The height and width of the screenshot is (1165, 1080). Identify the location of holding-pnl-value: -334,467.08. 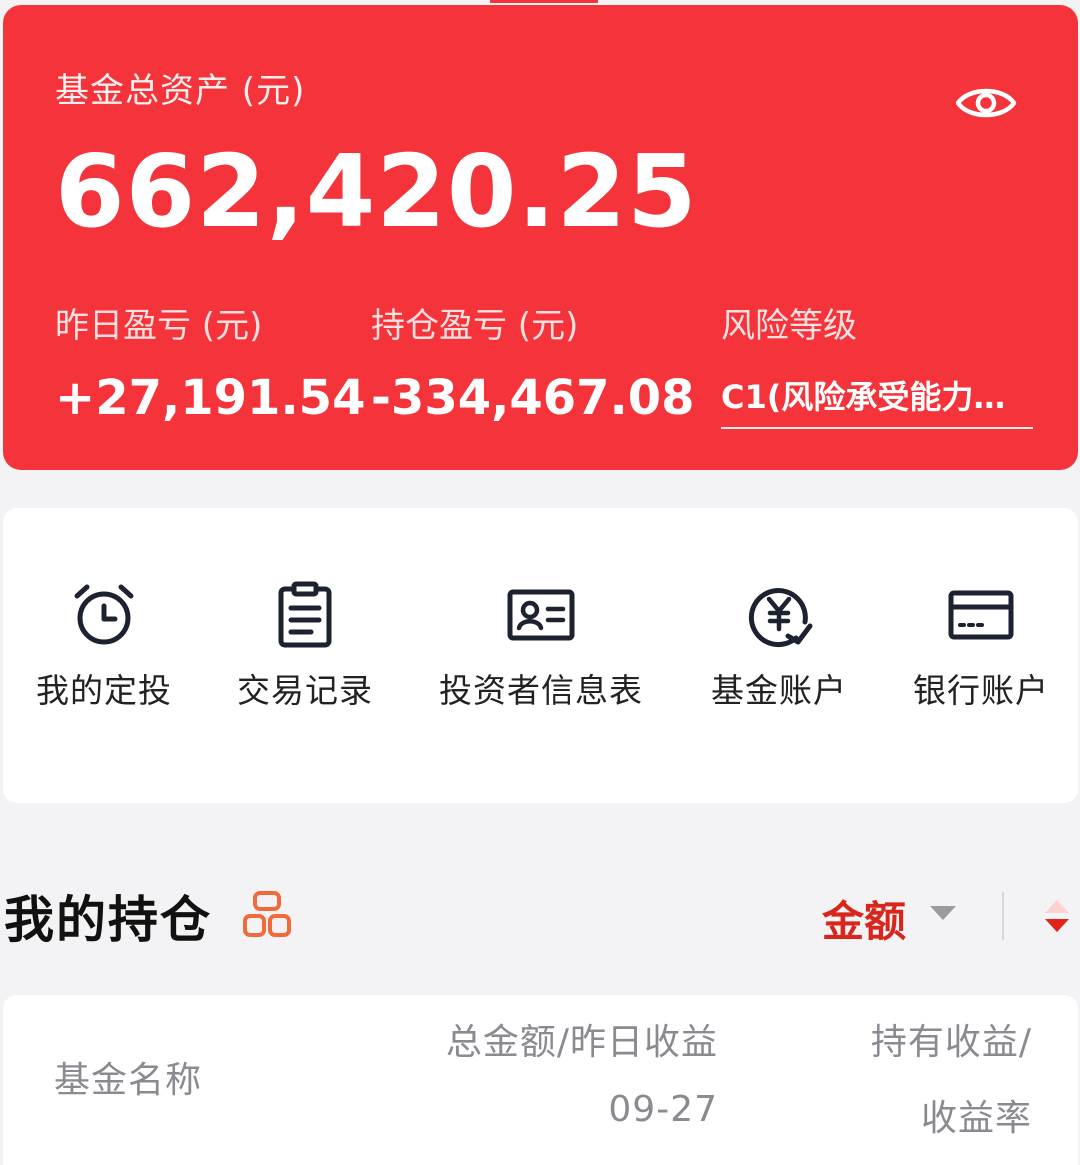
(533, 398).